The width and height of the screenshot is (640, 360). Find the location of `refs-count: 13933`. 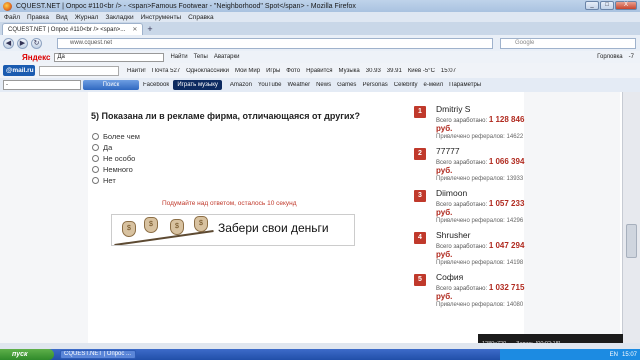

refs-count: 13933 is located at coordinates (515, 179).